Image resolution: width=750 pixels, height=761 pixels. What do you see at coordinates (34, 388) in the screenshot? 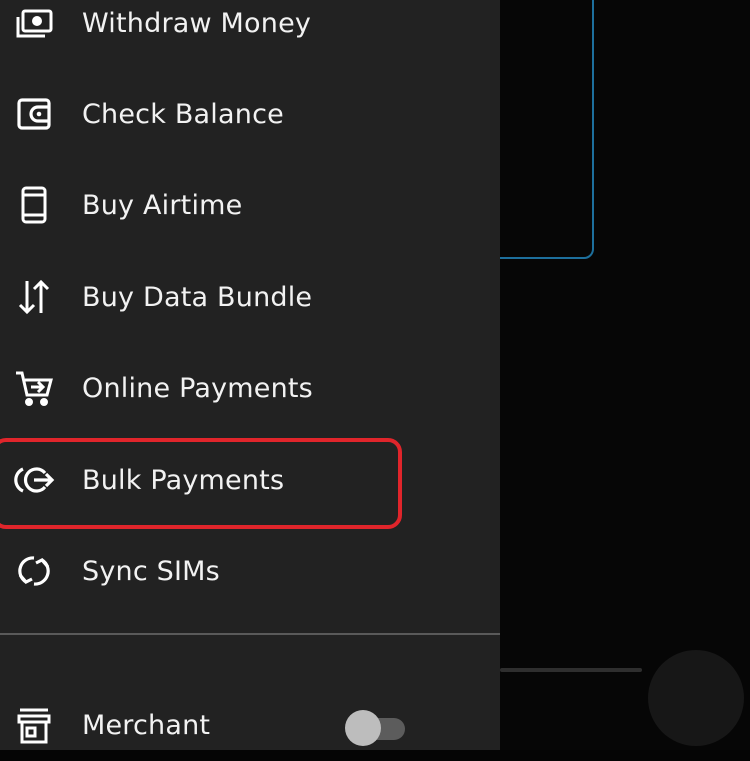
I see `cart-icon` at bounding box center [34, 388].